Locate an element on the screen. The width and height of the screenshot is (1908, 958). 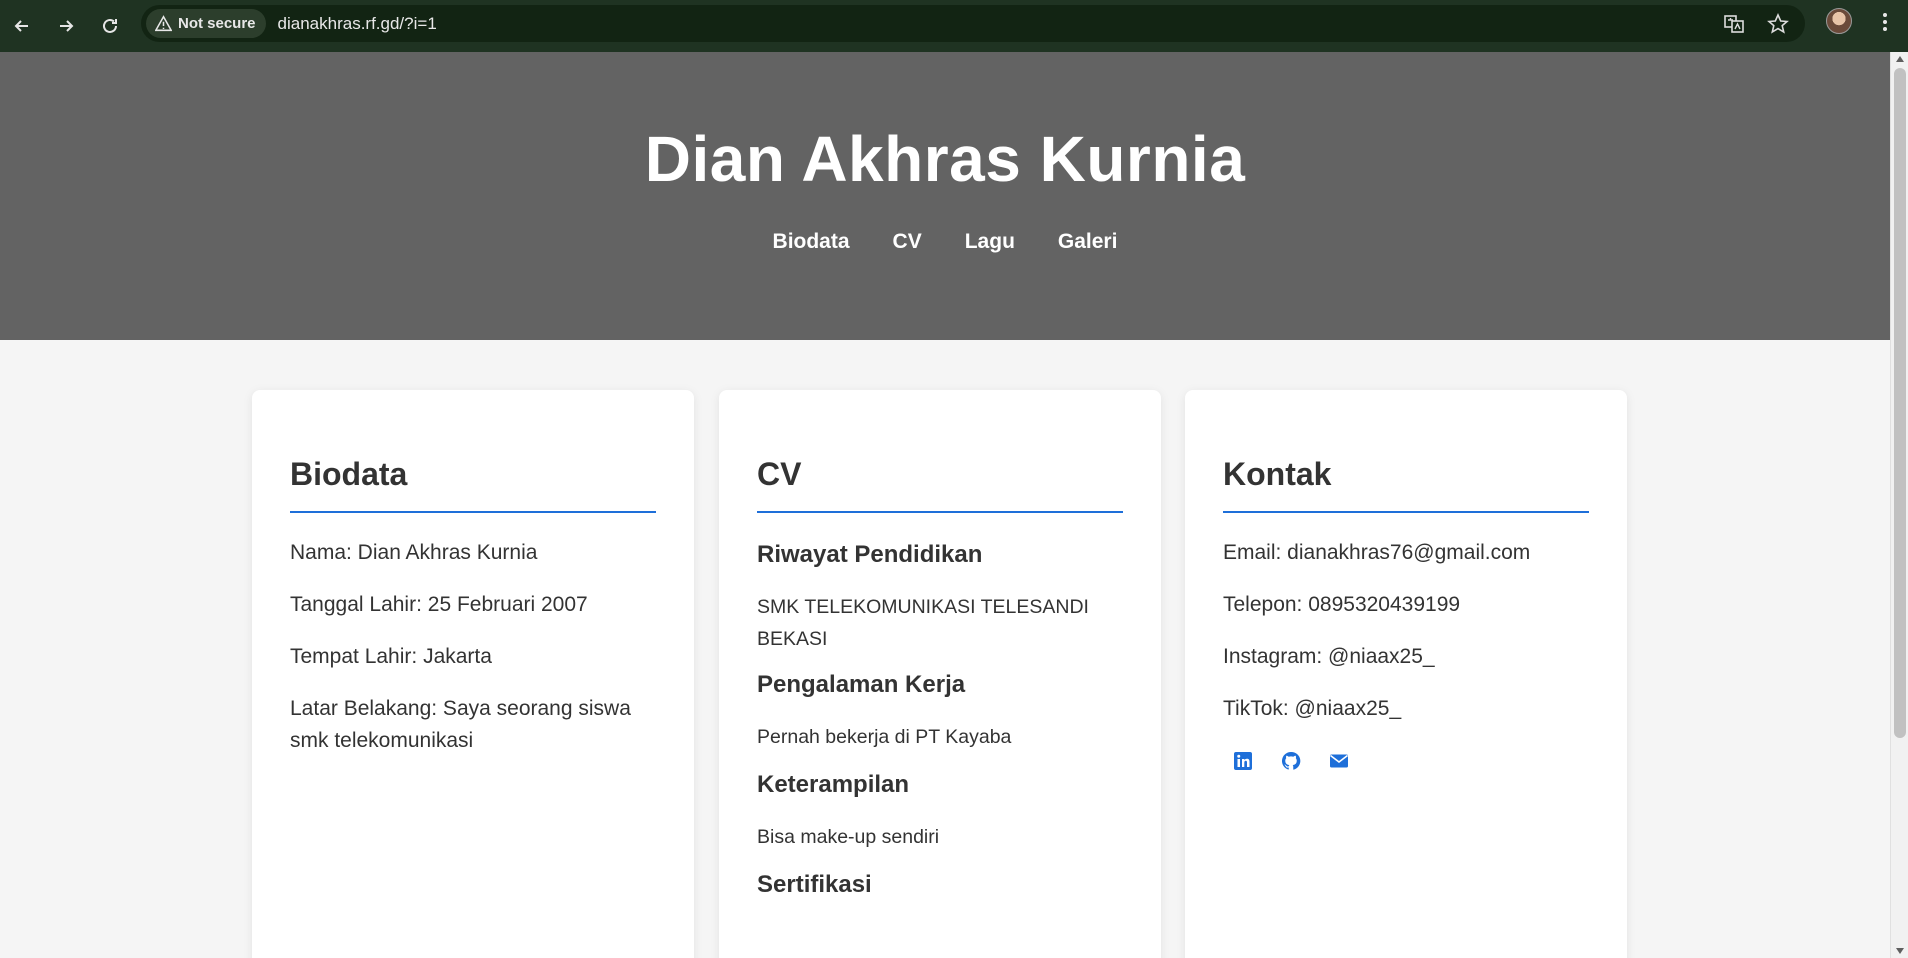
nav-link-cv: CV is located at coordinates (907, 242).